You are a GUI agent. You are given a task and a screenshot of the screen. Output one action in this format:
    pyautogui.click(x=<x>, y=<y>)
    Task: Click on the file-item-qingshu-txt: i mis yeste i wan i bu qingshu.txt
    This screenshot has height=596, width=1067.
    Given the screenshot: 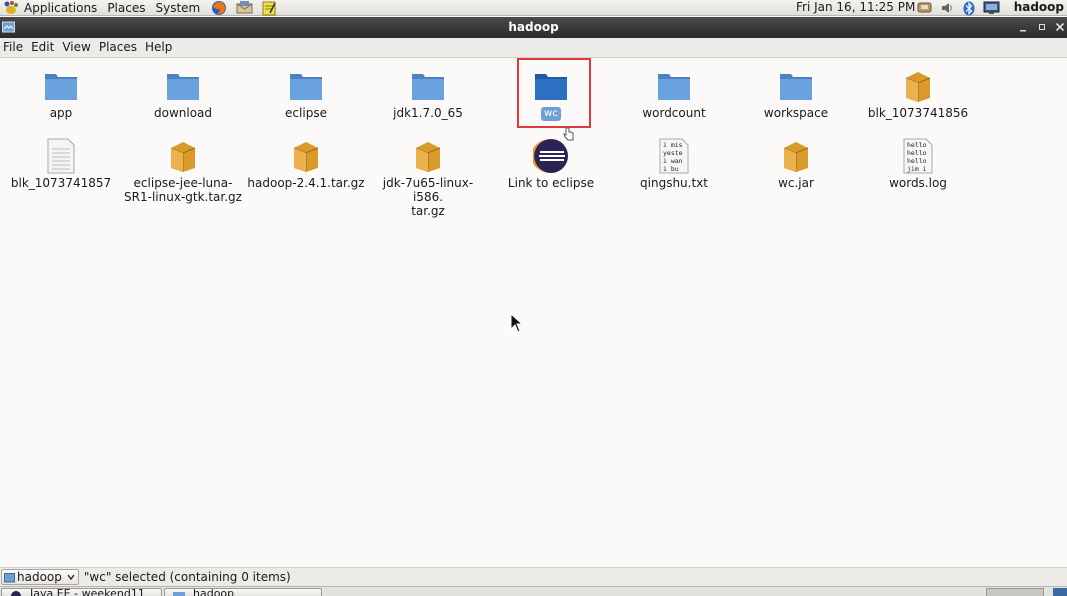 What is the action you would take?
    pyautogui.click(x=674, y=164)
    